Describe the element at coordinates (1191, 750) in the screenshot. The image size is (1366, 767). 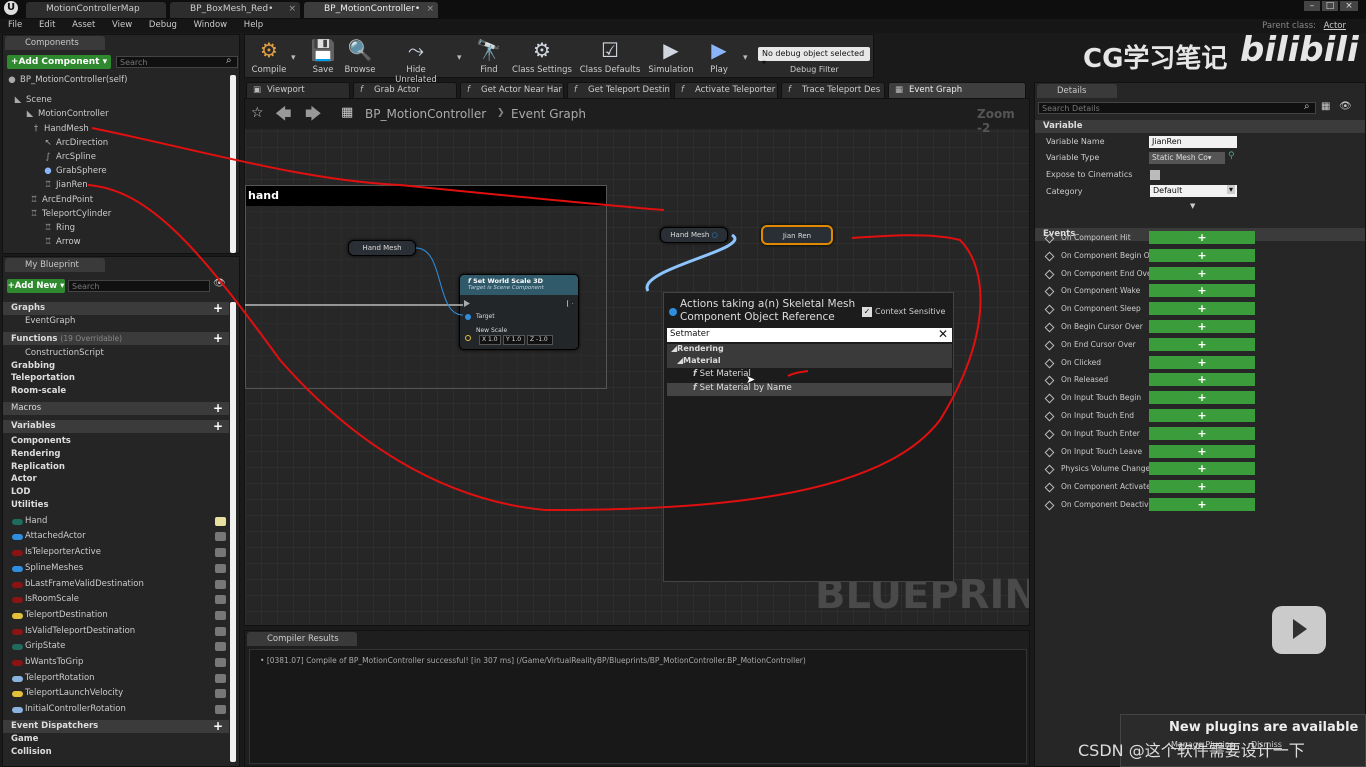
I see `csdn-watermark: CSDN @这个软件需要设计一下` at that location.